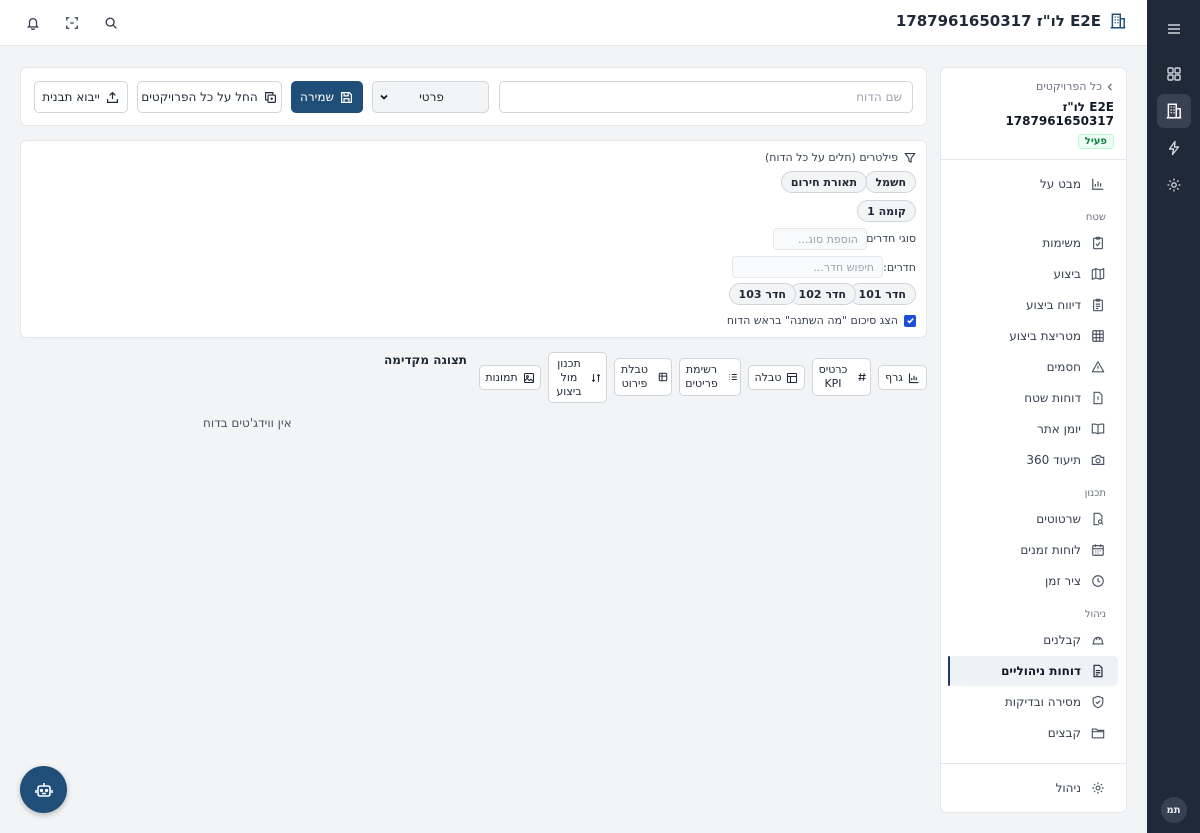 The width and height of the screenshot is (1200, 833). Describe the element at coordinates (577, 377) in the screenshot. I see `add-plan-vs-execution-widget-button: תכנון מול ביצוע` at that location.